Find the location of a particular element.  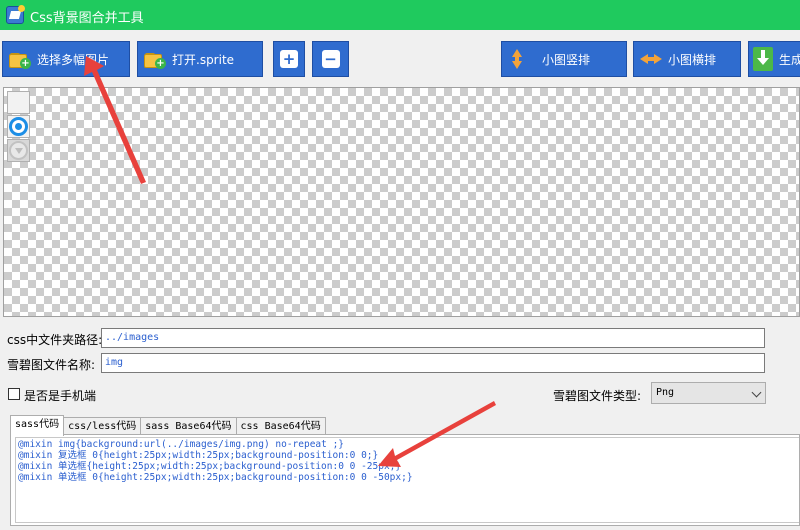

open-sprite-label: 打开.sprite is located at coordinates (203, 59).